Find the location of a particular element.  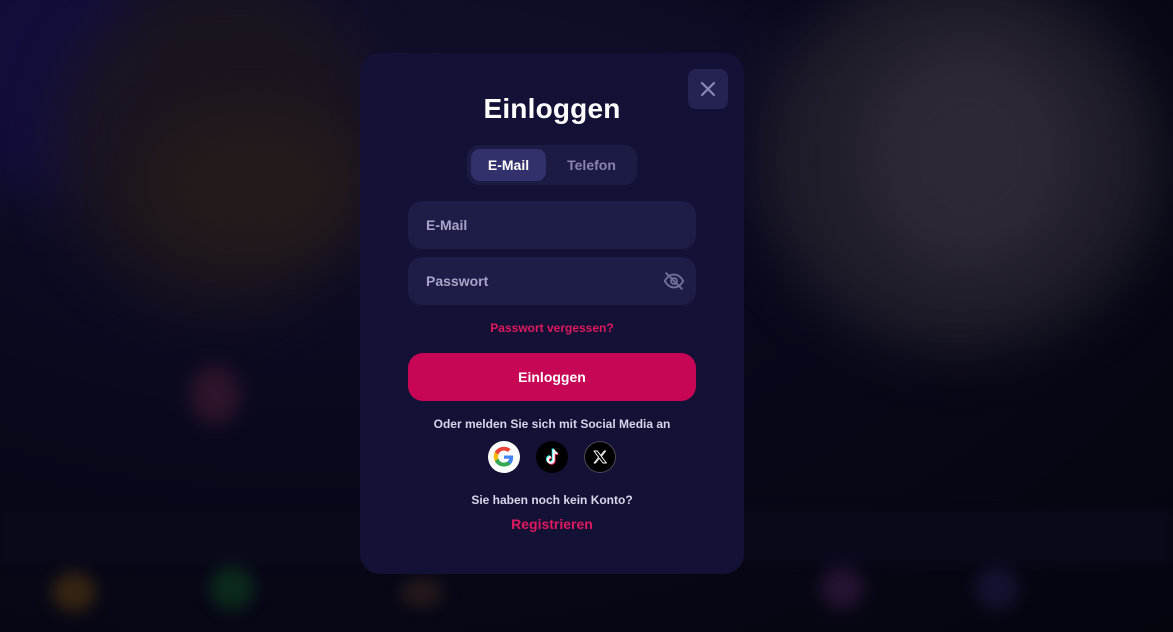

password-field is located at coordinates (552, 281).